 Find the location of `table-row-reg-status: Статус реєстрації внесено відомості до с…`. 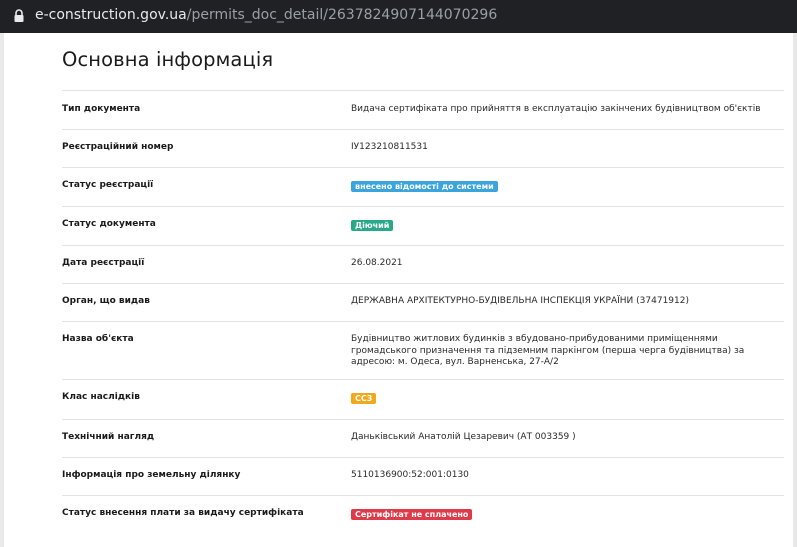

table-row-reg-status: Статус реєстрації внесено відомості до с… is located at coordinates (423, 186).